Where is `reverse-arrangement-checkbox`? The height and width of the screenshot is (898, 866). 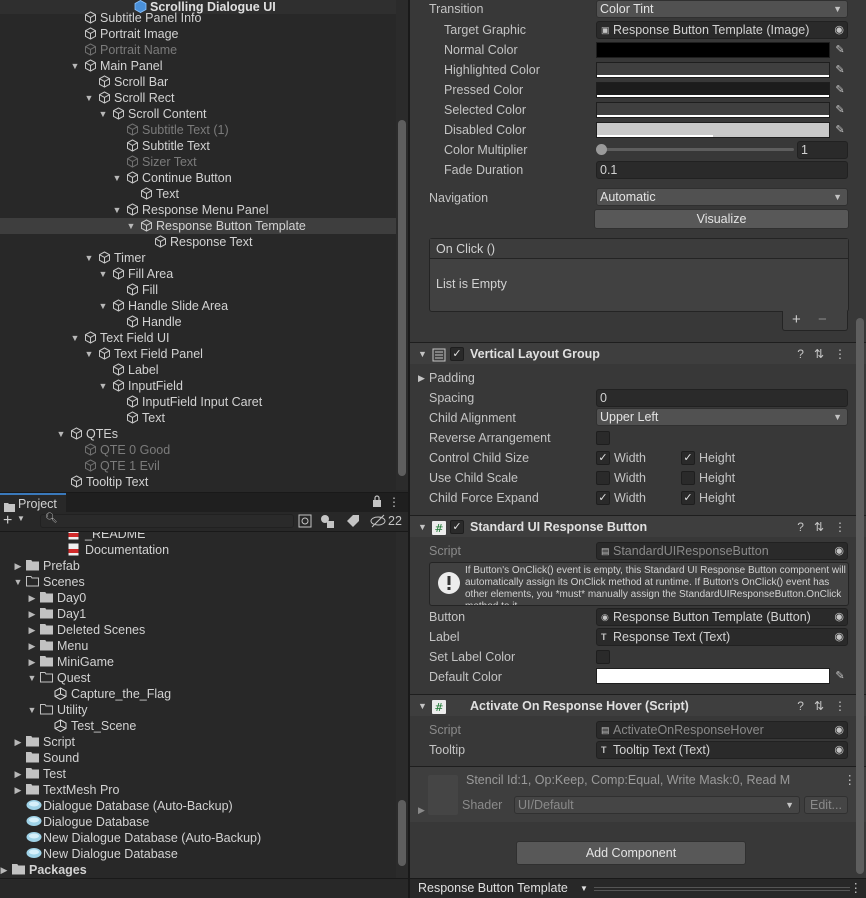
reverse-arrangement-checkbox is located at coordinates (603, 438).